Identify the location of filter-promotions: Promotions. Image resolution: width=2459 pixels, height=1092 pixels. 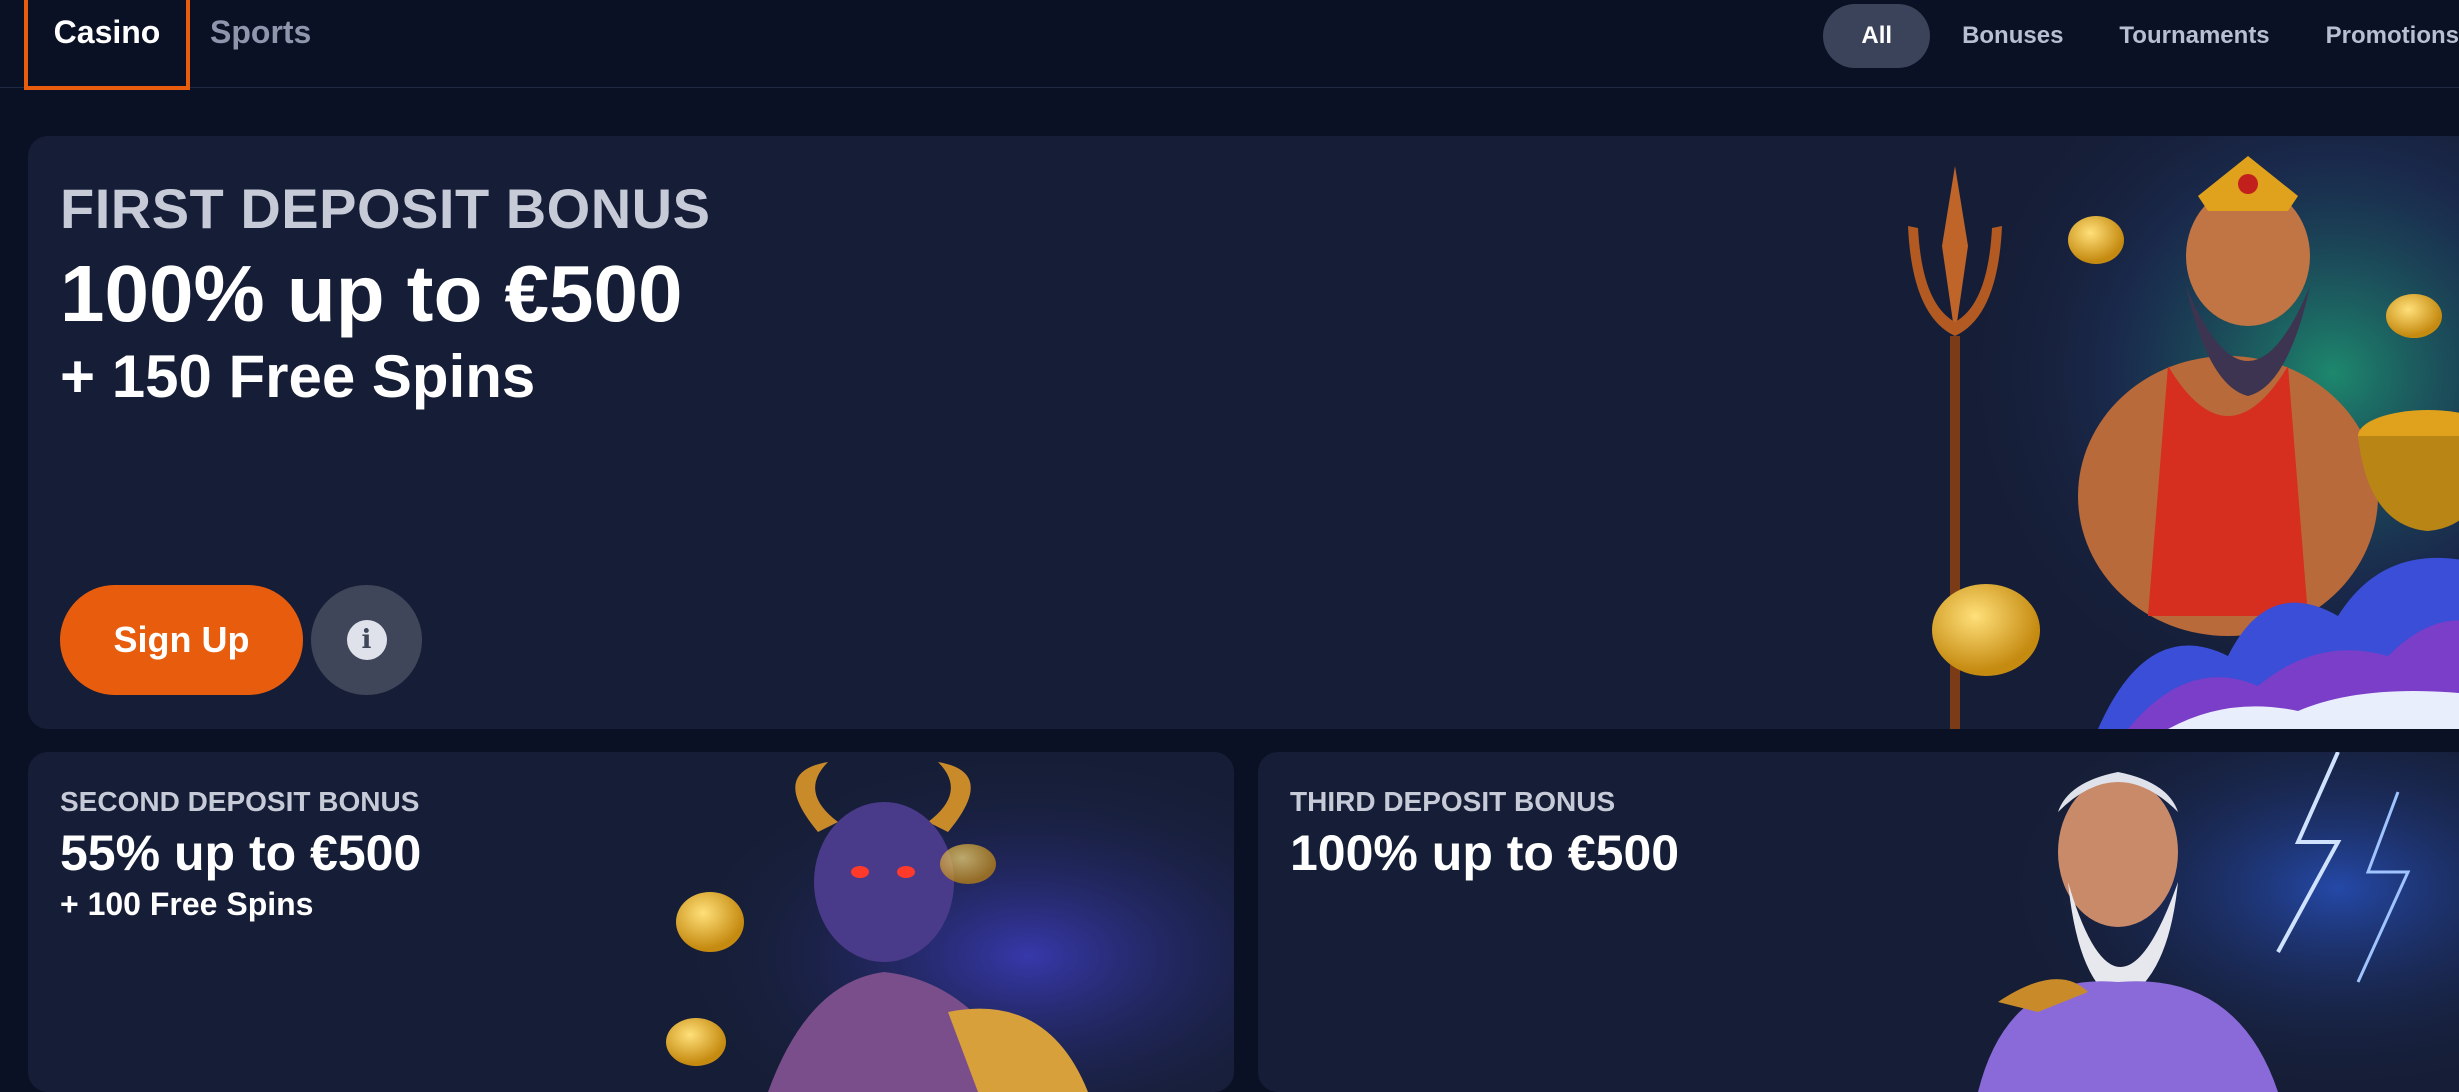
(2378, 36).